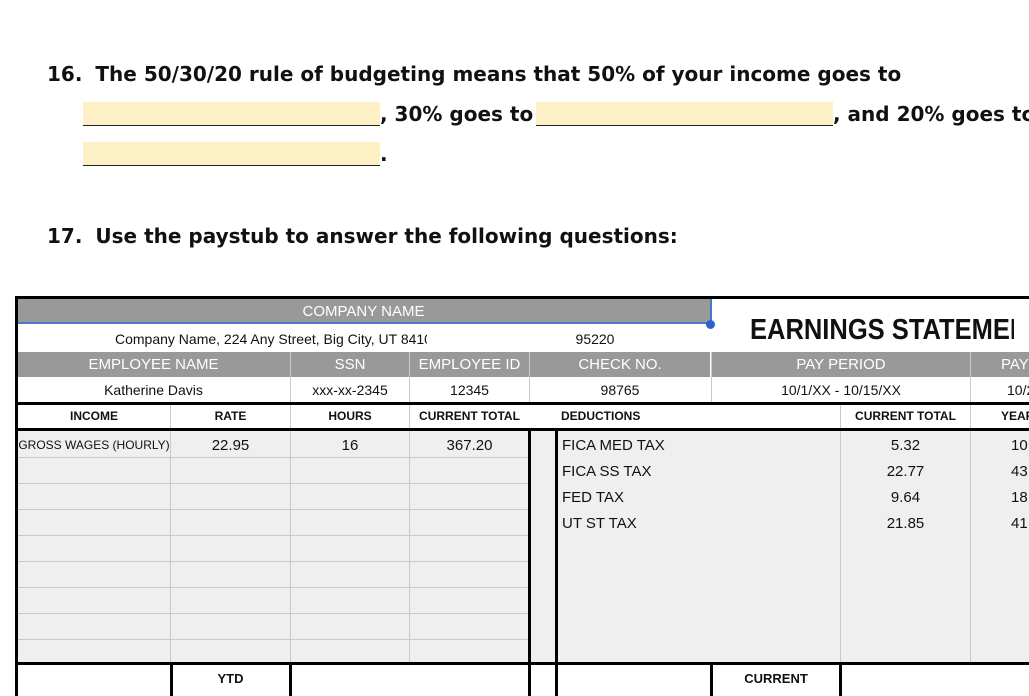  What do you see at coordinates (905, 523) in the screenshot?
I see `deduction-current: 21.85` at bounding box center [905, 523].